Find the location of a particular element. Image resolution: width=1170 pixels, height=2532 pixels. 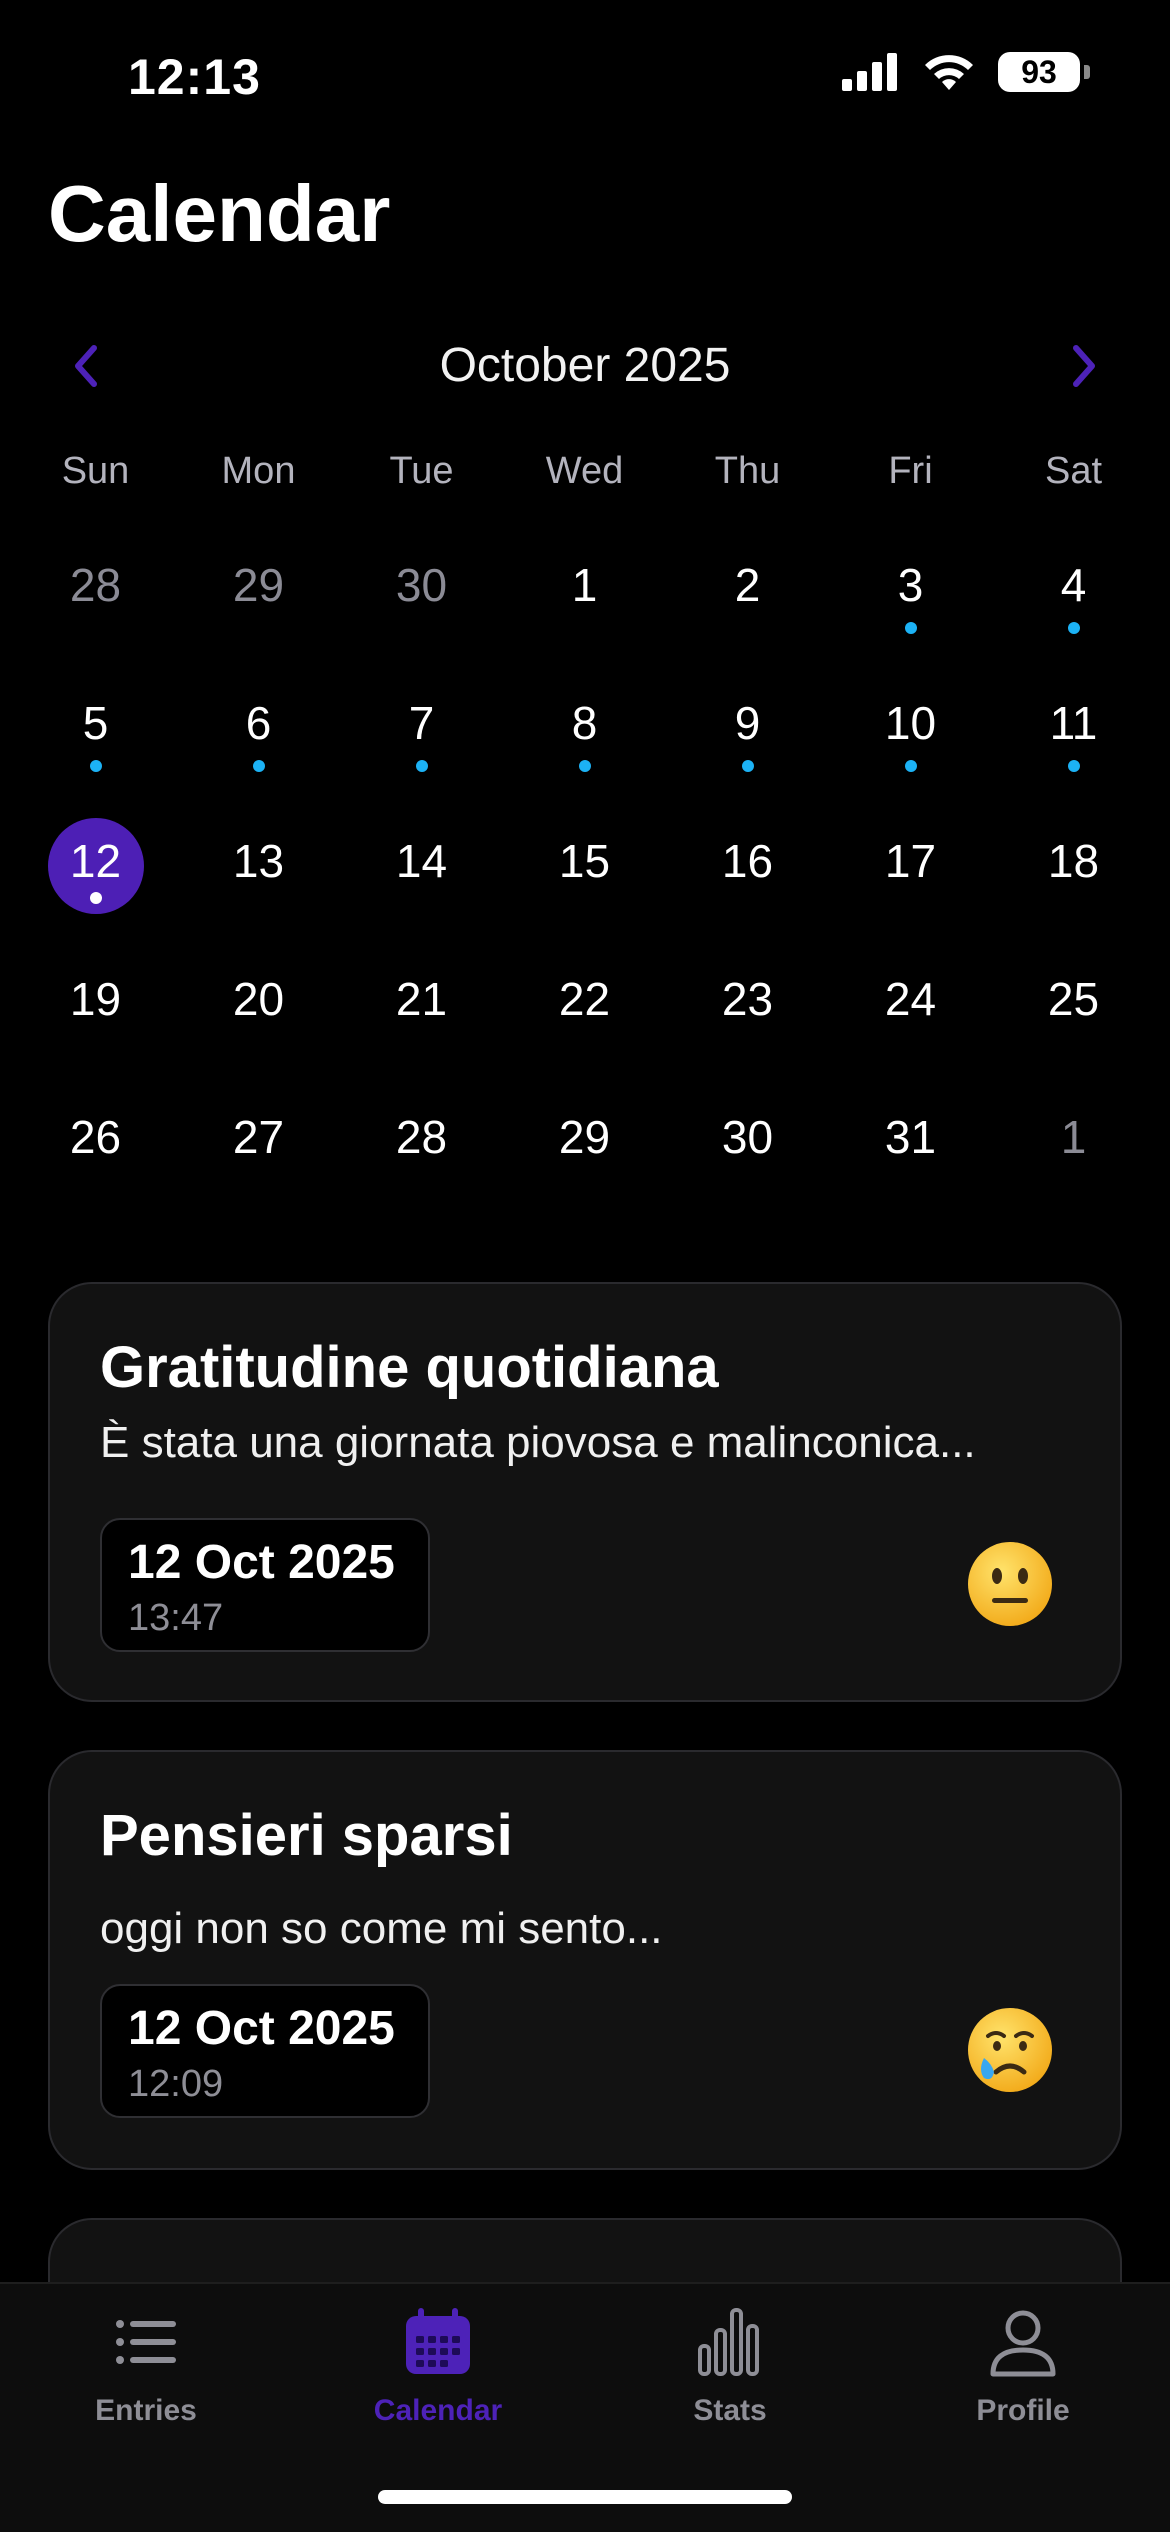

calendar-day: 21 is located at coordinates (421, 1005).